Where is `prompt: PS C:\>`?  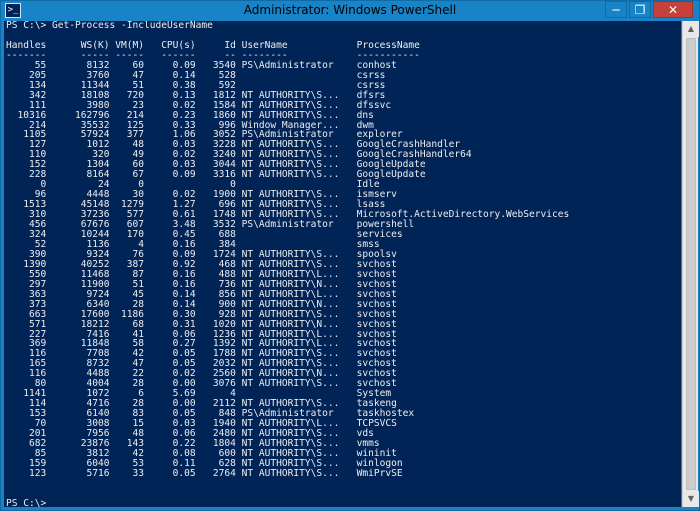 prompt: PS C:\> is located at coordinates (26, 26).